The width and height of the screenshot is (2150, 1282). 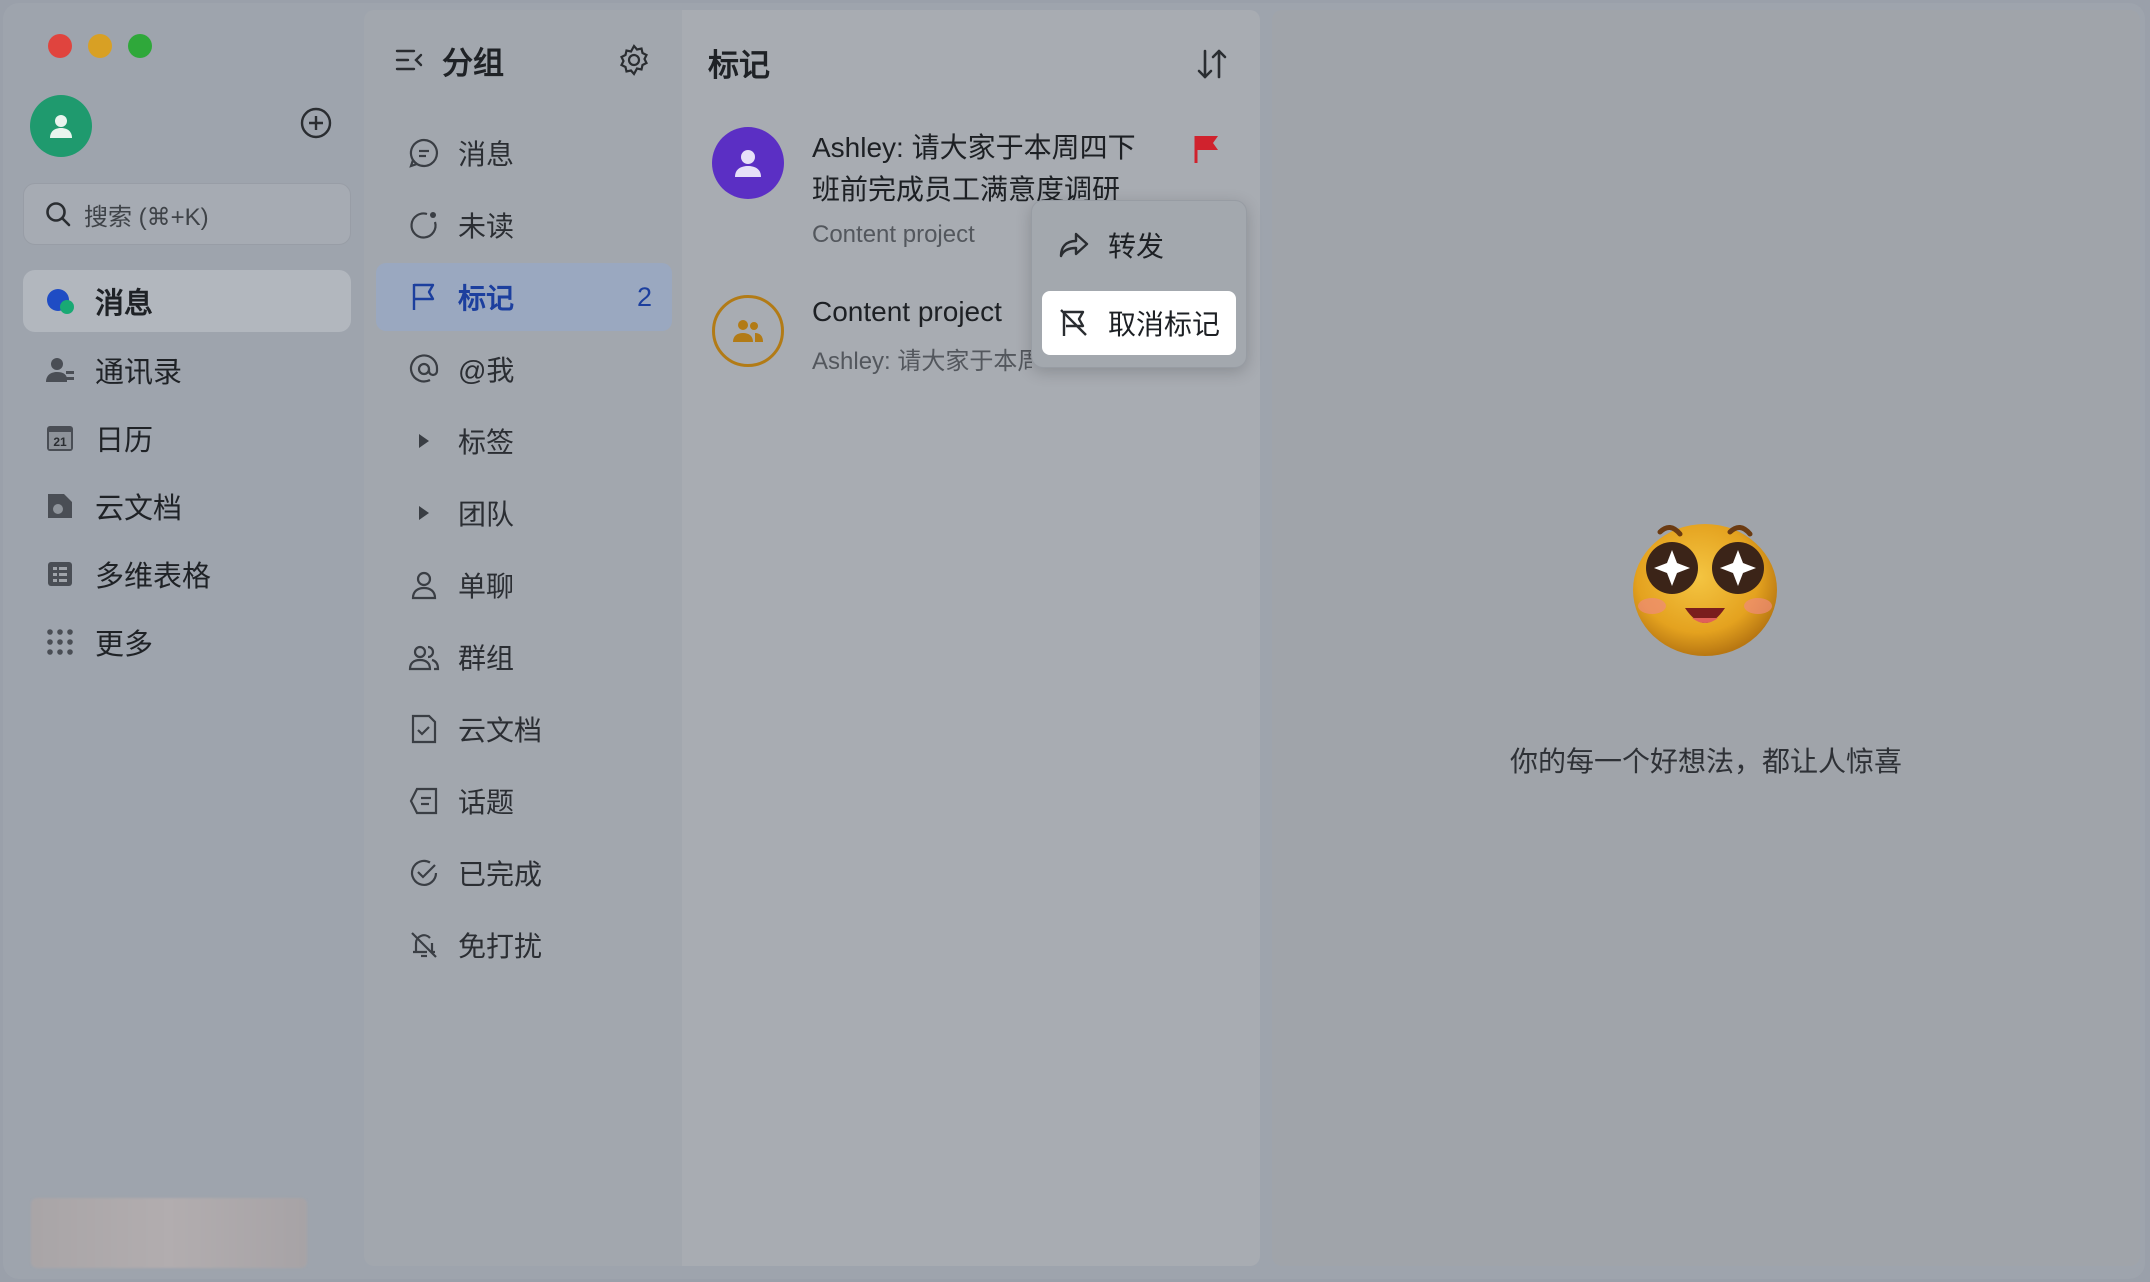 What do you see at coordinates (169, 1233) in the screenshot?
I see `blurred-user-info` at bounding box center [169, 1233].